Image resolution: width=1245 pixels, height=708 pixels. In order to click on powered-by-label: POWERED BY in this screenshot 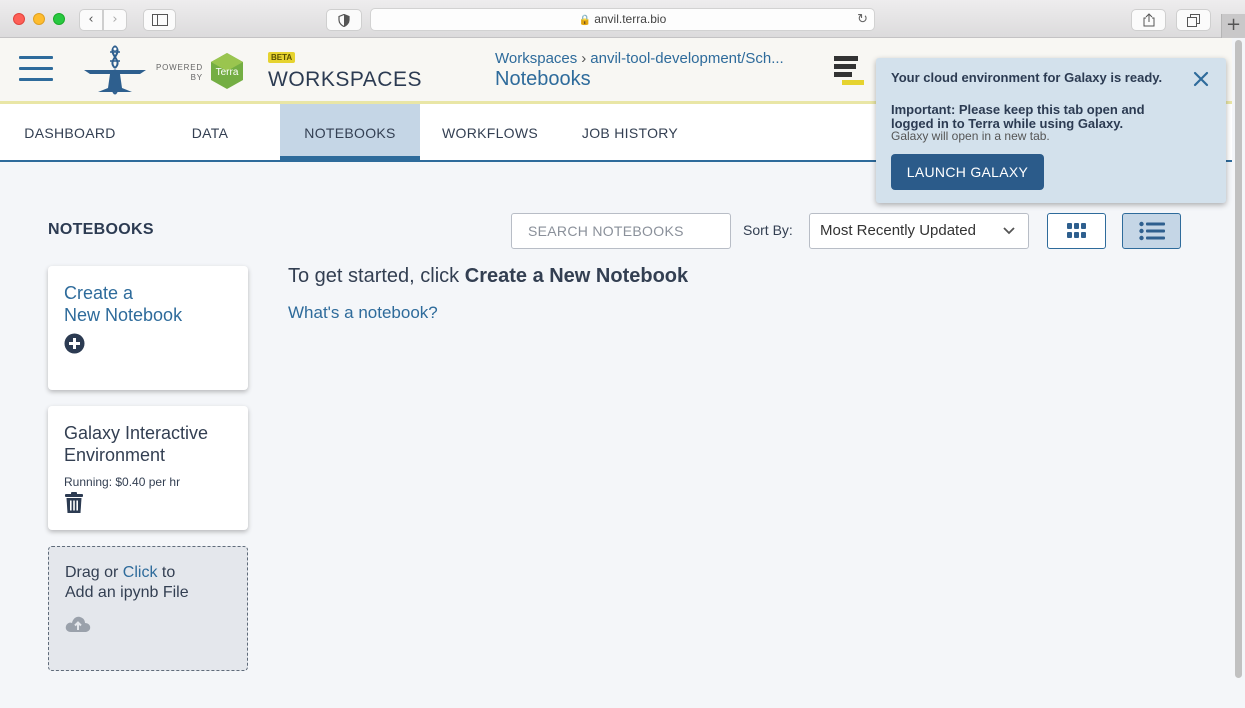, I will do `click(179, 73)`.